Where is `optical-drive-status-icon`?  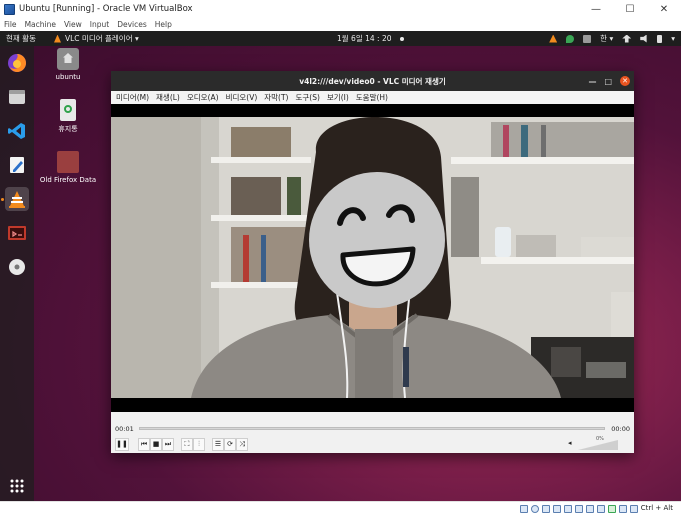 optical-drive-status-icon is located at coordinates (535, 509).